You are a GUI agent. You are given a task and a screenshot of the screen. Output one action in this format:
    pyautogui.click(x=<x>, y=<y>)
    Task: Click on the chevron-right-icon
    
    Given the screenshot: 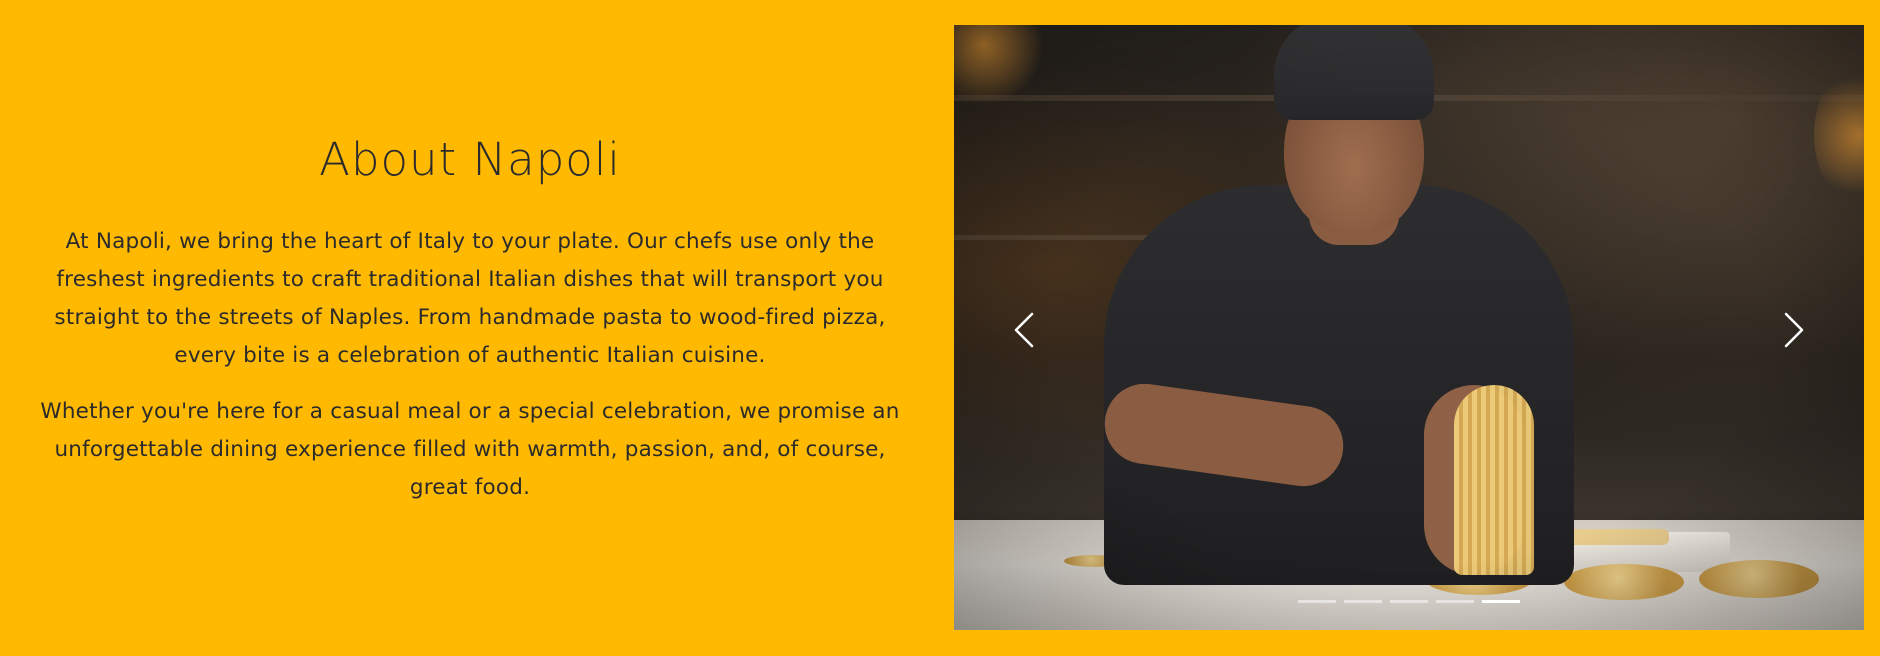 What is the action you would take?
    pyautogui.click(x=1794, y=330)
    